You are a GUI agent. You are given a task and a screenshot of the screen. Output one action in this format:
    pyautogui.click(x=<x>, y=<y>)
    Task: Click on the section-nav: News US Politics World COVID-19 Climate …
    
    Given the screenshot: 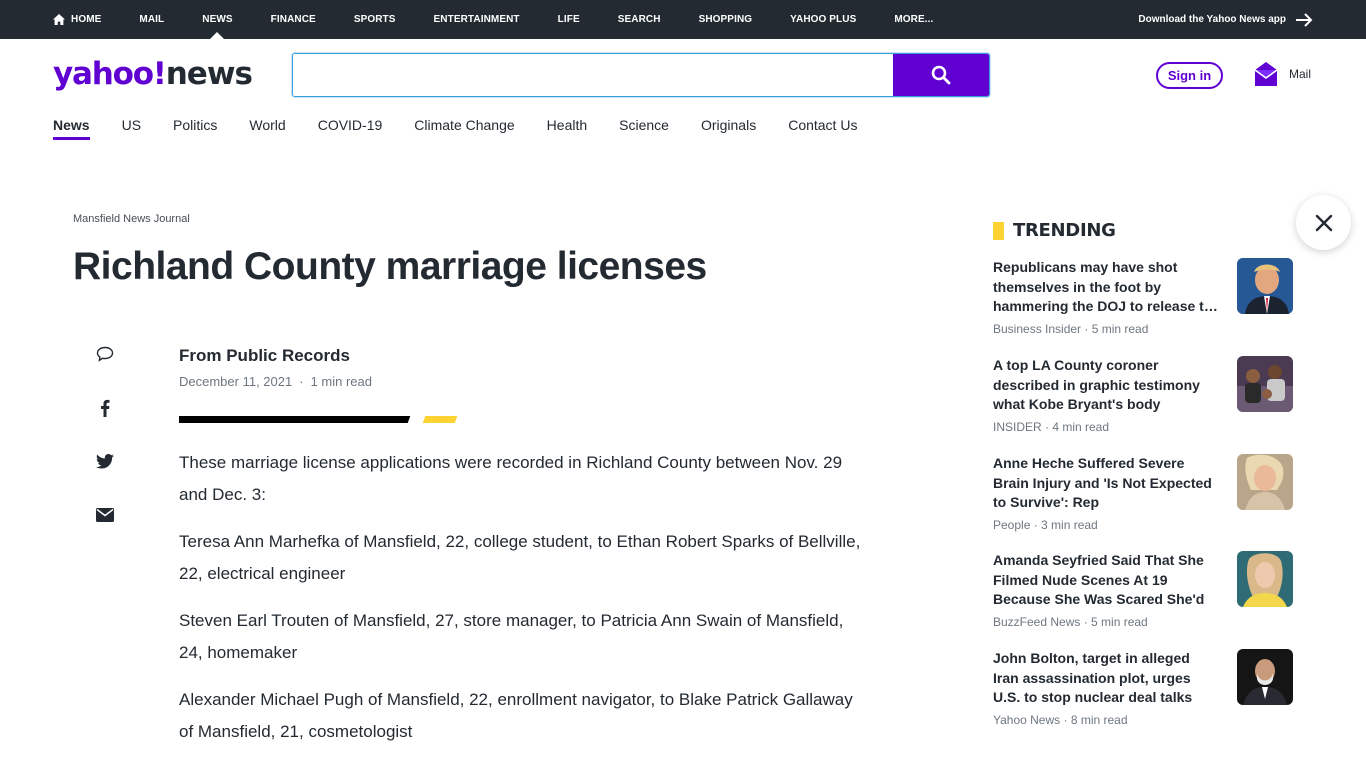 What is the action you would take?
    pyautogui.click(x=471, y=129)
    